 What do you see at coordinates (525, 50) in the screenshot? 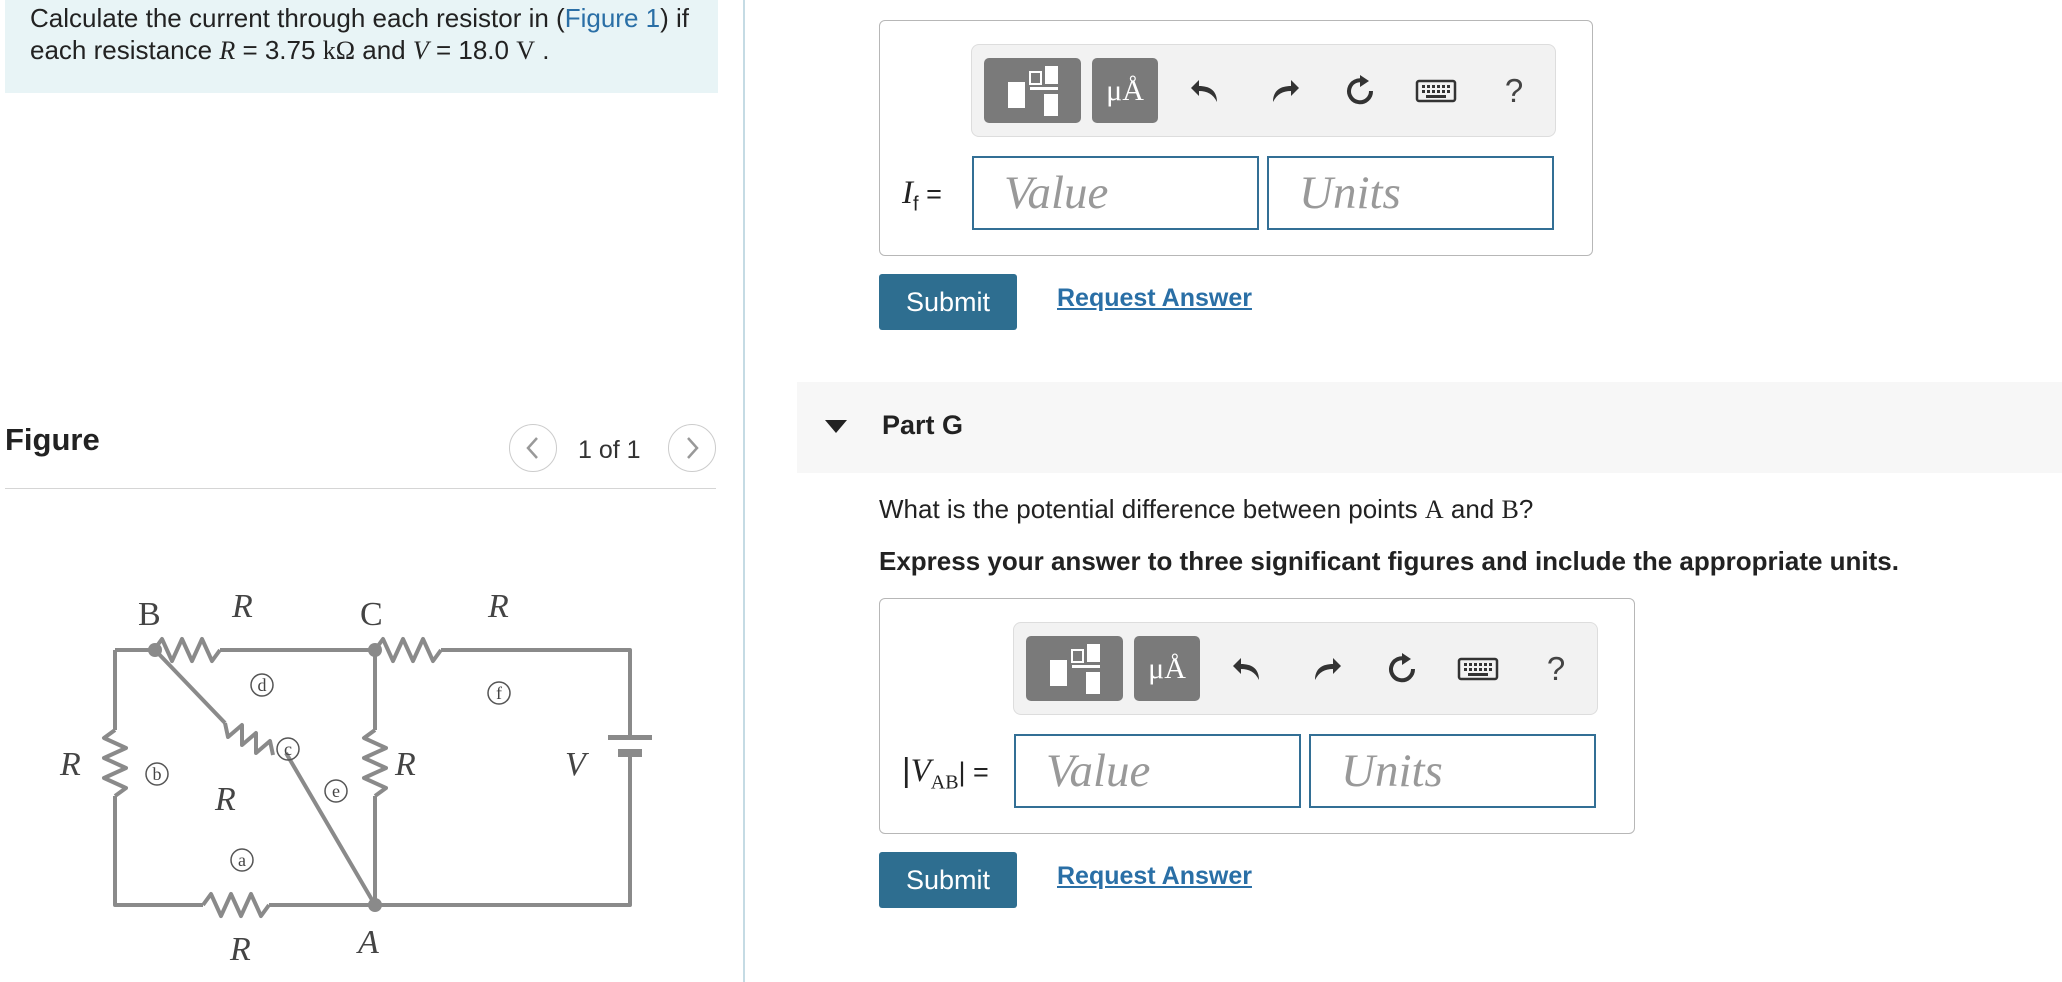
I see `voltage-unit: V` at bounding box center [525, 50].